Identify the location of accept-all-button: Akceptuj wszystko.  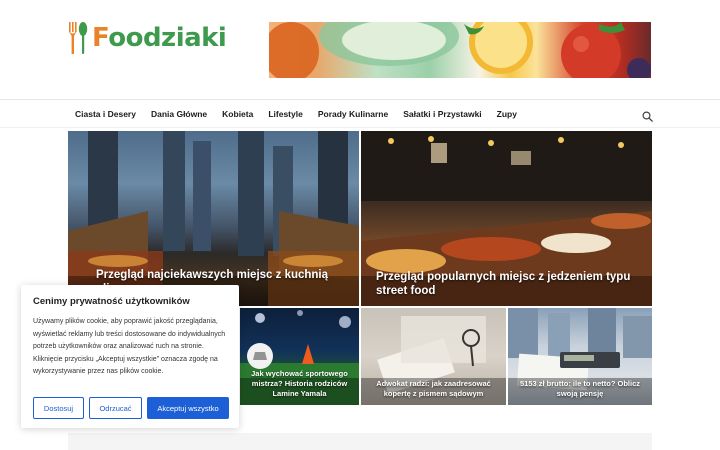
(188, 408).